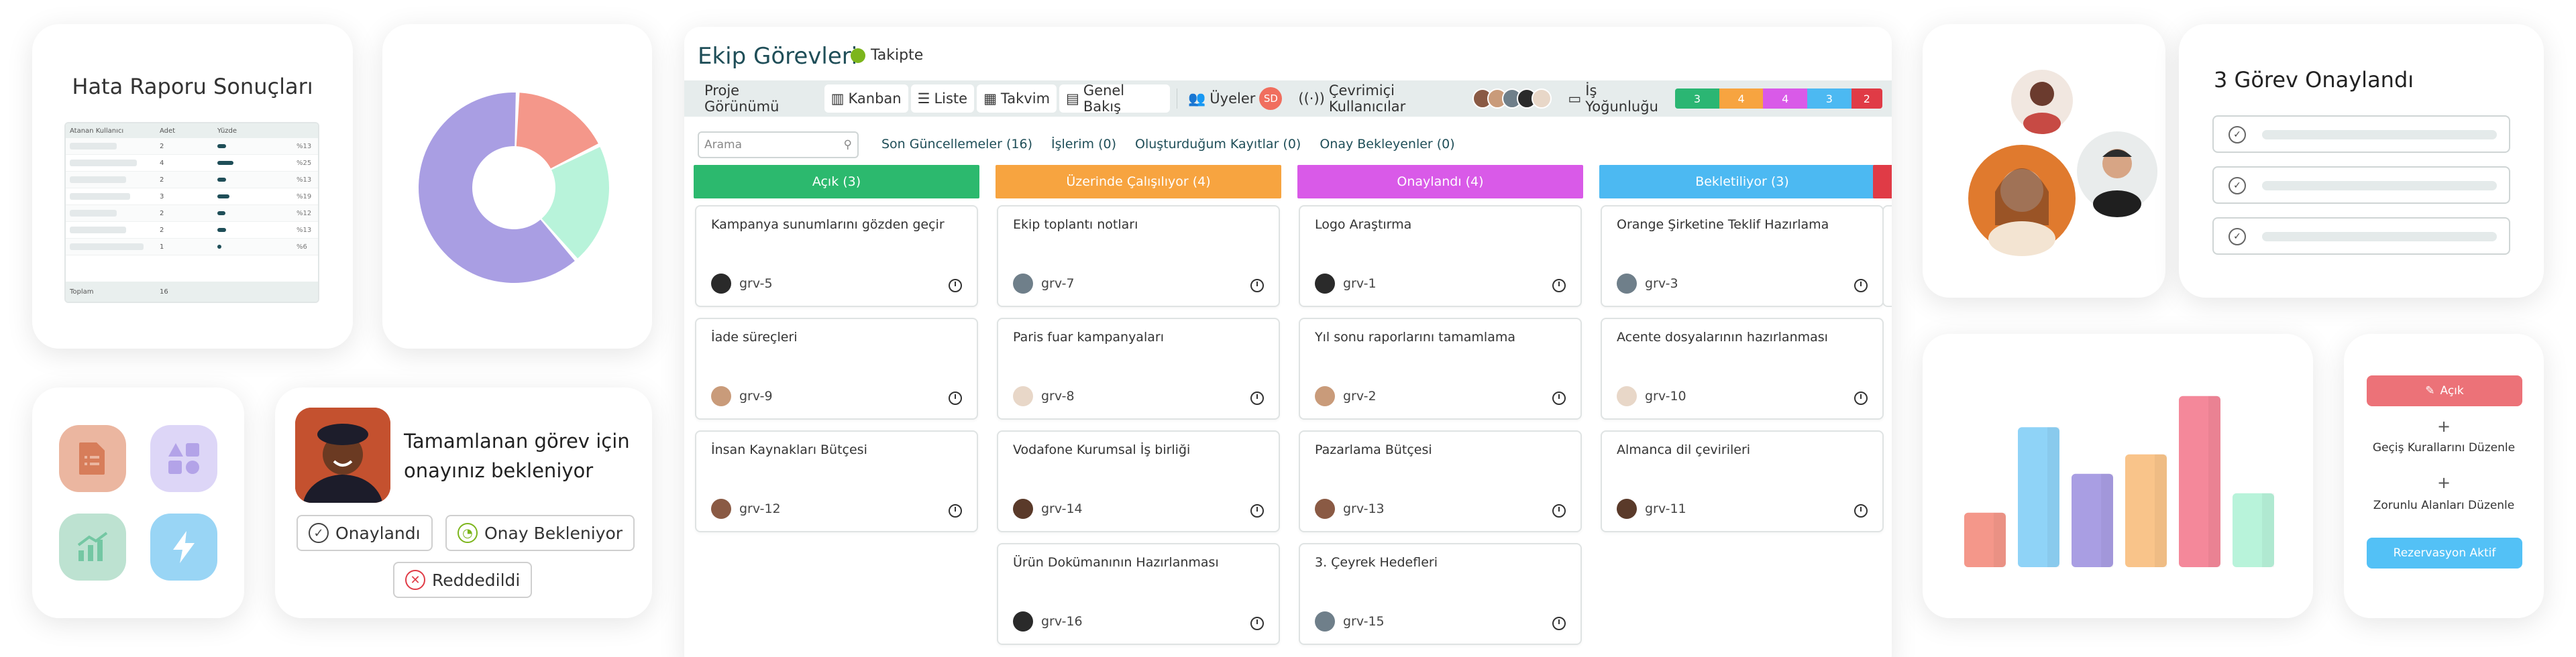  What do you see at coordinates (1235, 99) in the screenshot?
I see `members-button: 👥 Üyeler SD` at bounding box center [1235, 99].